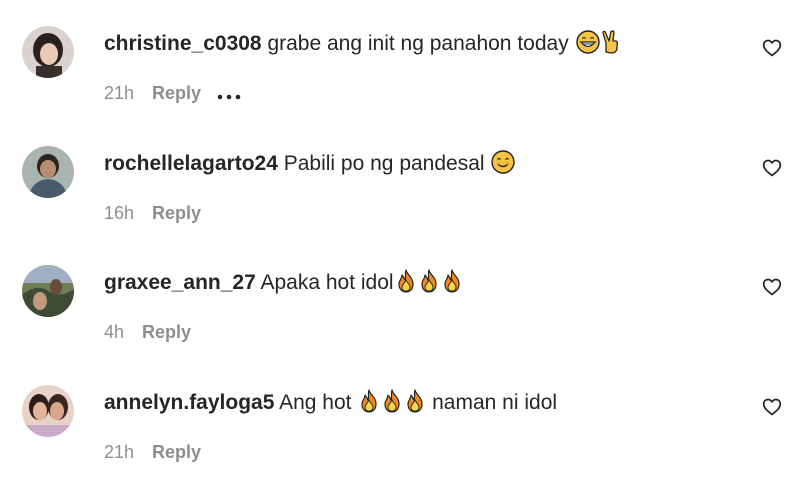 The height and width of the screenshot is (495, 800). What do you see at coordinates (119, 213) in the screenshot?
I see `comment-time: 16h` at bounding box center [119, 213].